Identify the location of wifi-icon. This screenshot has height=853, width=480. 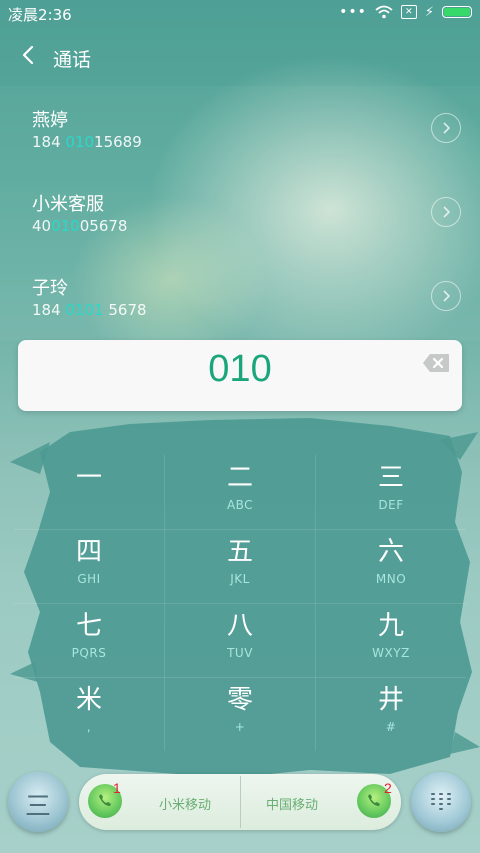
(384, 12).